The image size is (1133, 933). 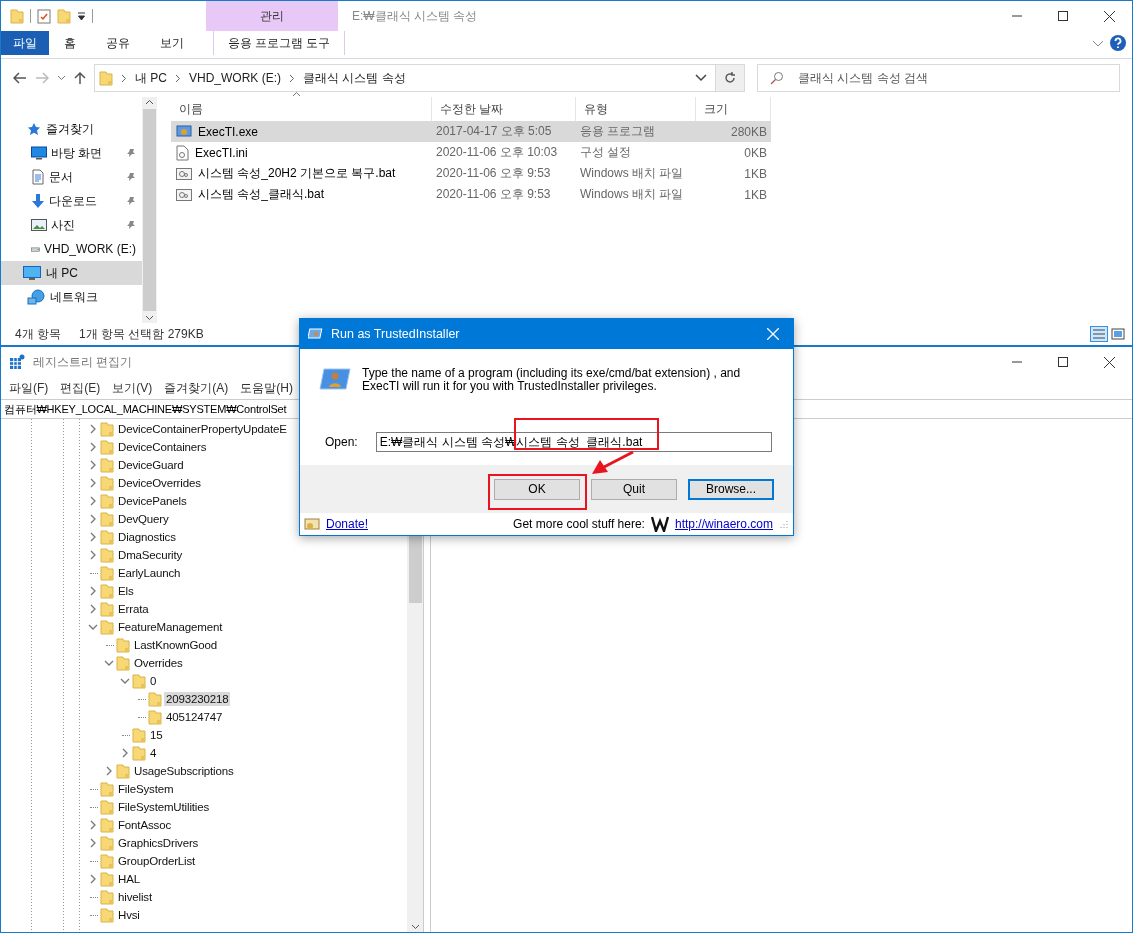 I want to click on window-title: 레지스트리 편집기, so click(x=83, y=362).